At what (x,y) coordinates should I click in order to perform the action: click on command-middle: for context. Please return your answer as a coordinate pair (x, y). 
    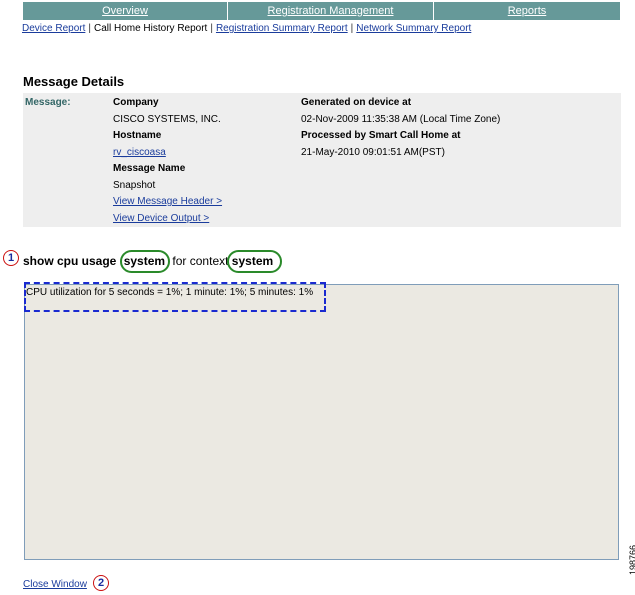
    Looking at the image, I should click on (200, 261).